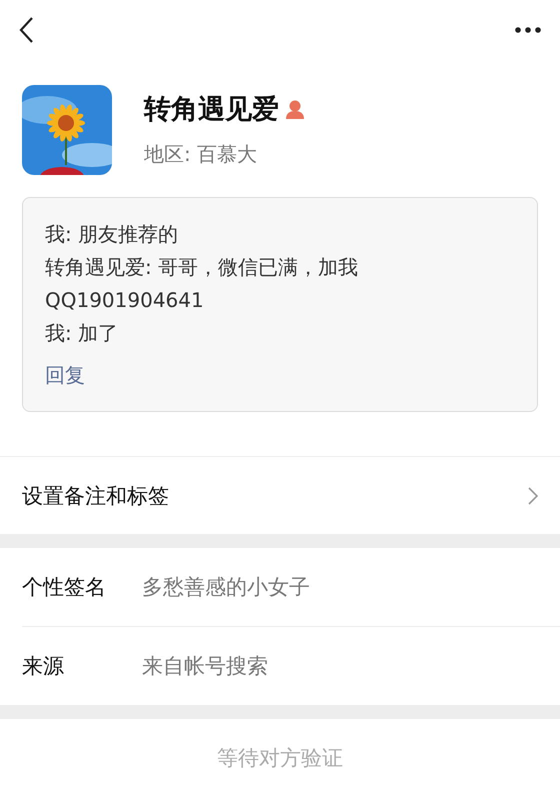 Image resolution: width=560 pixels, height=800 pixels. Describe the element at coordinates (65, 375) in the screenshot. I see `reply-link: 回复` at that location.